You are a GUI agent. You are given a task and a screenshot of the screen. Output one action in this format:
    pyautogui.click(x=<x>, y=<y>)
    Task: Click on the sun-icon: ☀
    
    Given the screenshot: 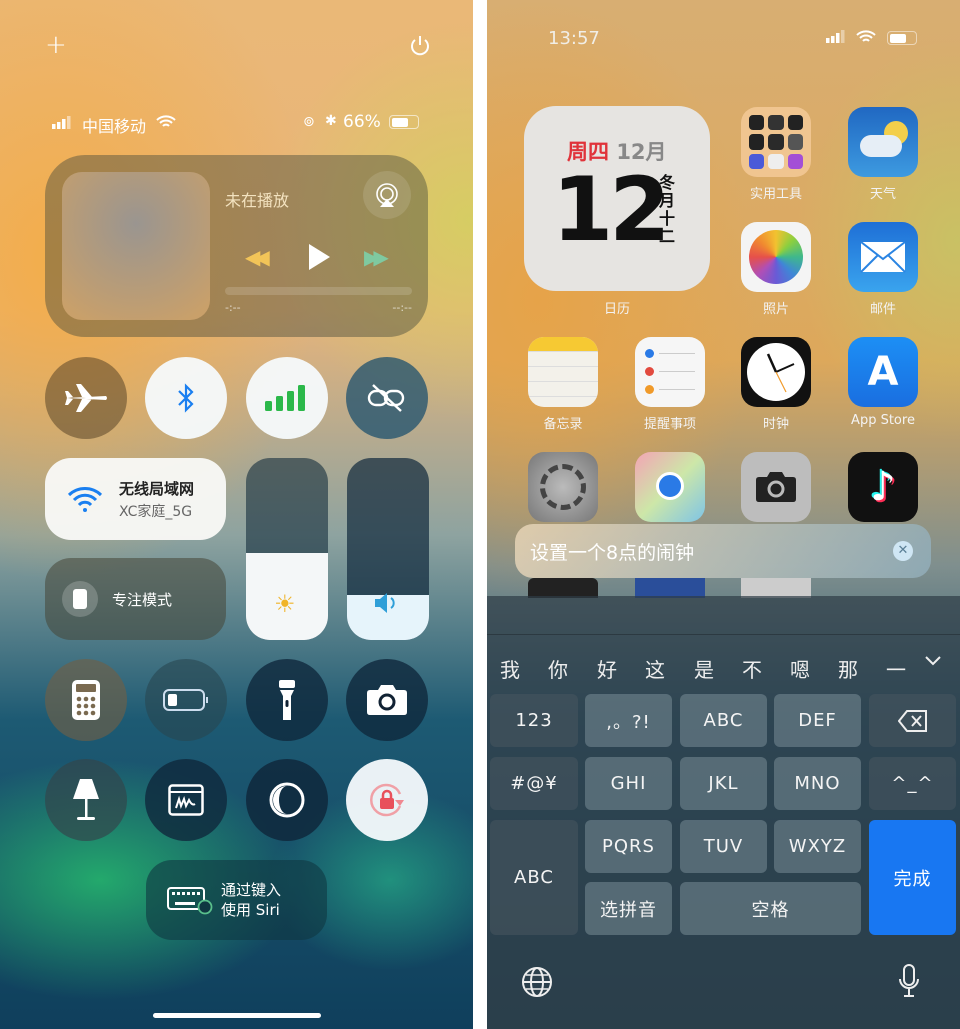 What is the action you would take?
    pyautogui.click(x=285, y=604)
    